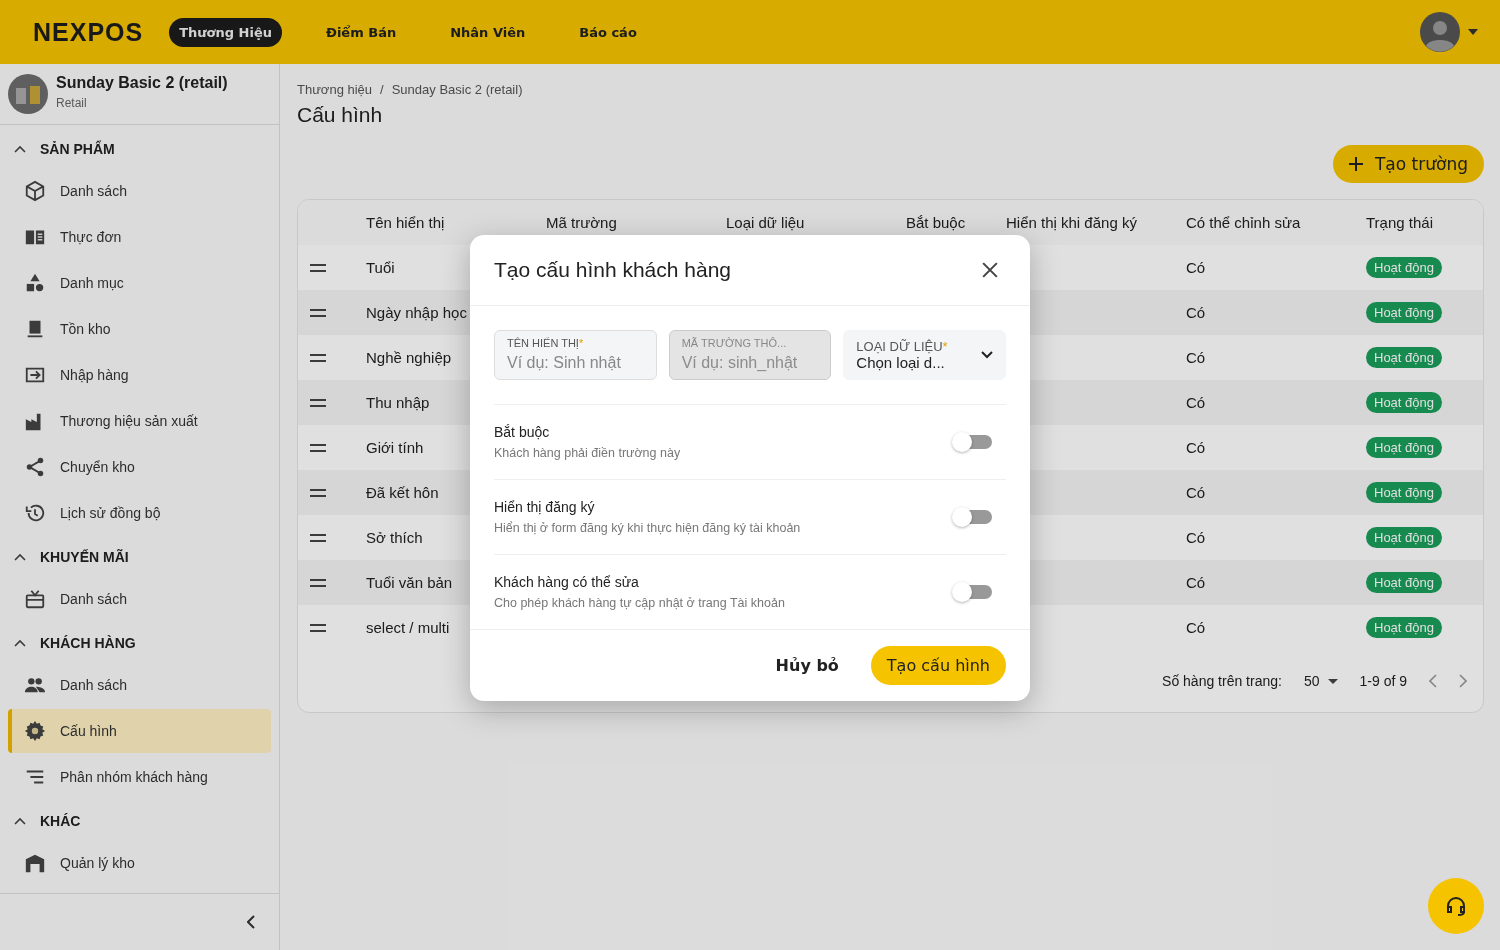 This screenshot has width=1500, height=950. What do you see at coordinates (139, 731) in the screenshot?
I see `sidebar-item: Cấu hình` at bounding box center [139, 731].